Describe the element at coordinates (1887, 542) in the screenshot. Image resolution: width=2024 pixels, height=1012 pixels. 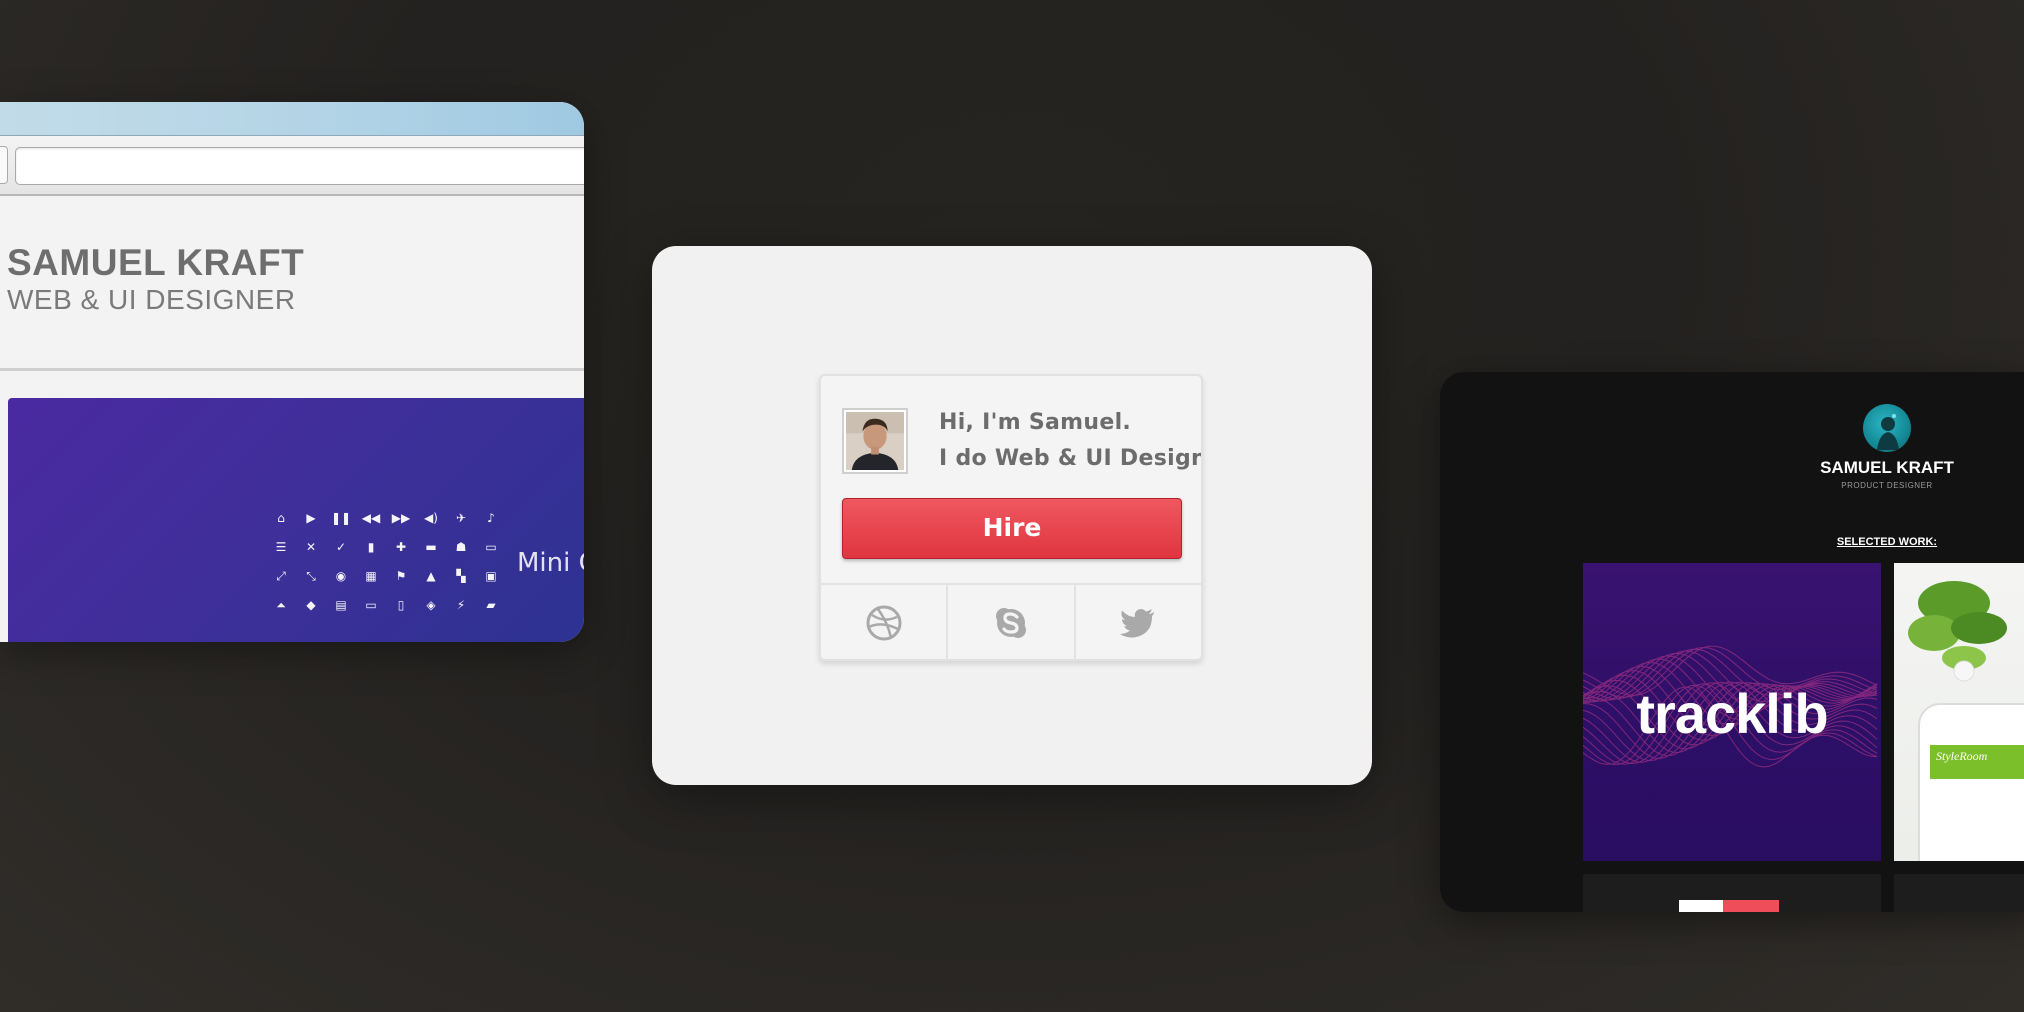
I see `selected-work-heading: SELECTED WORK:` at that location.